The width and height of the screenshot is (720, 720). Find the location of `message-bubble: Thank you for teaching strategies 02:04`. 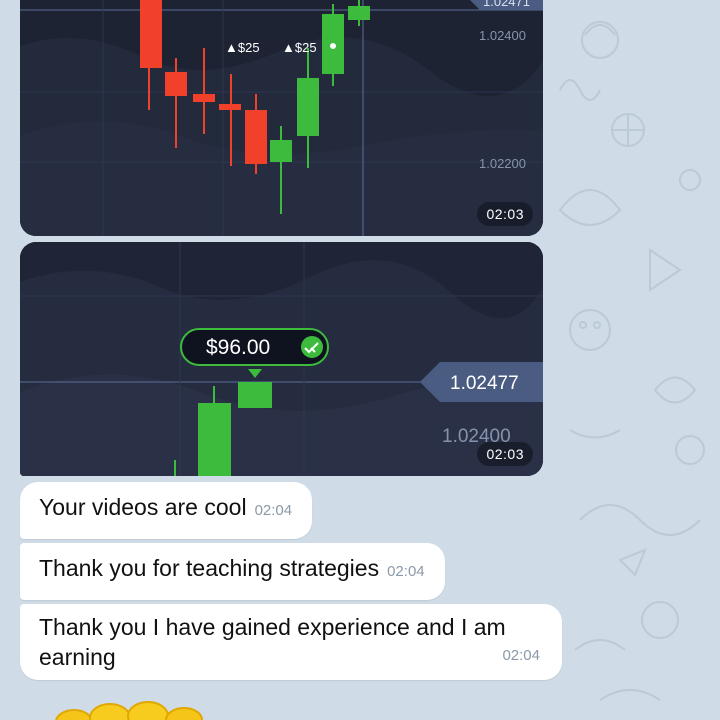

message-bubble: Thank you for teaching strategies 02:04 is located at coordinates (232, 571).